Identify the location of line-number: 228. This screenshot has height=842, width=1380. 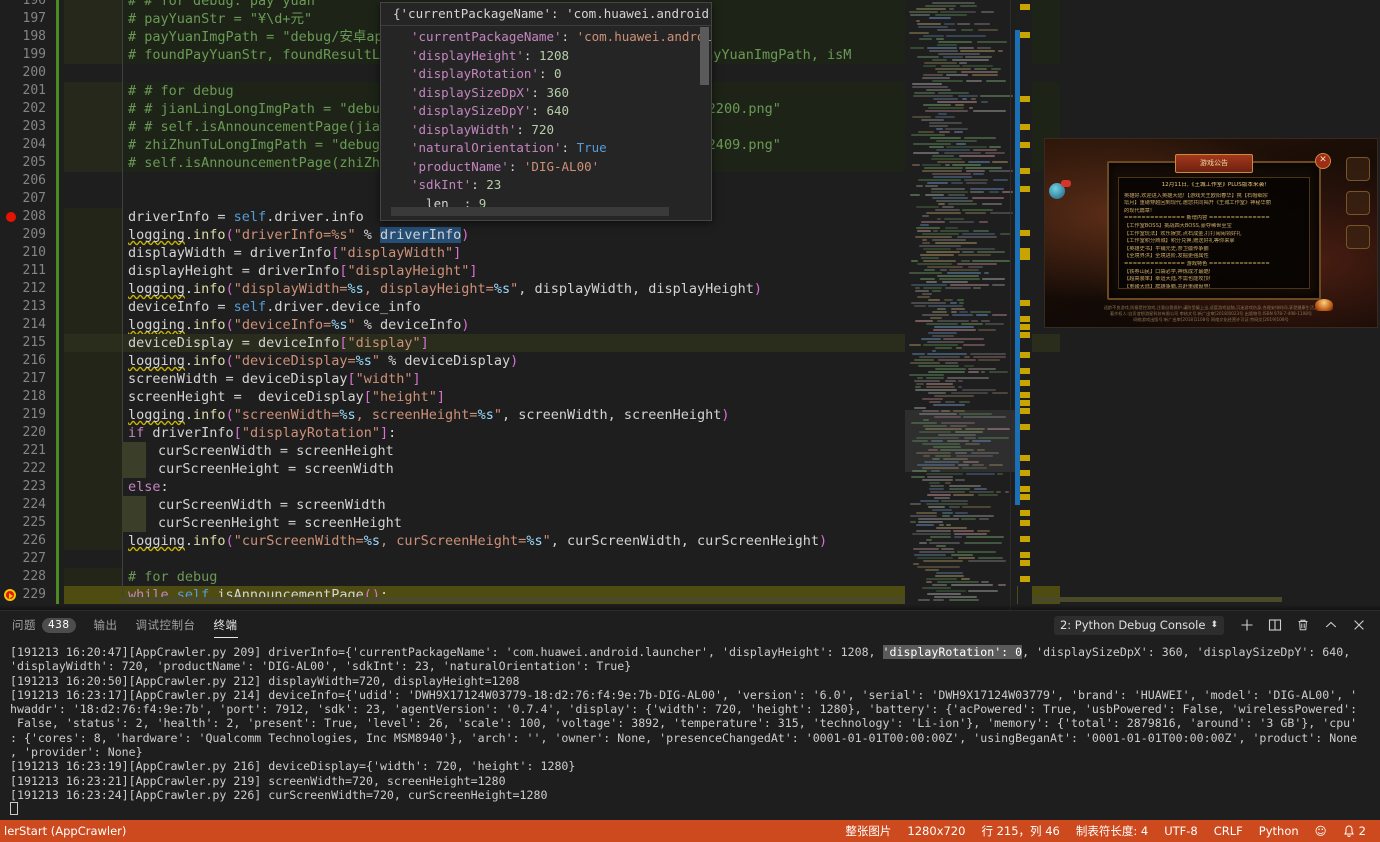
(34, 576).